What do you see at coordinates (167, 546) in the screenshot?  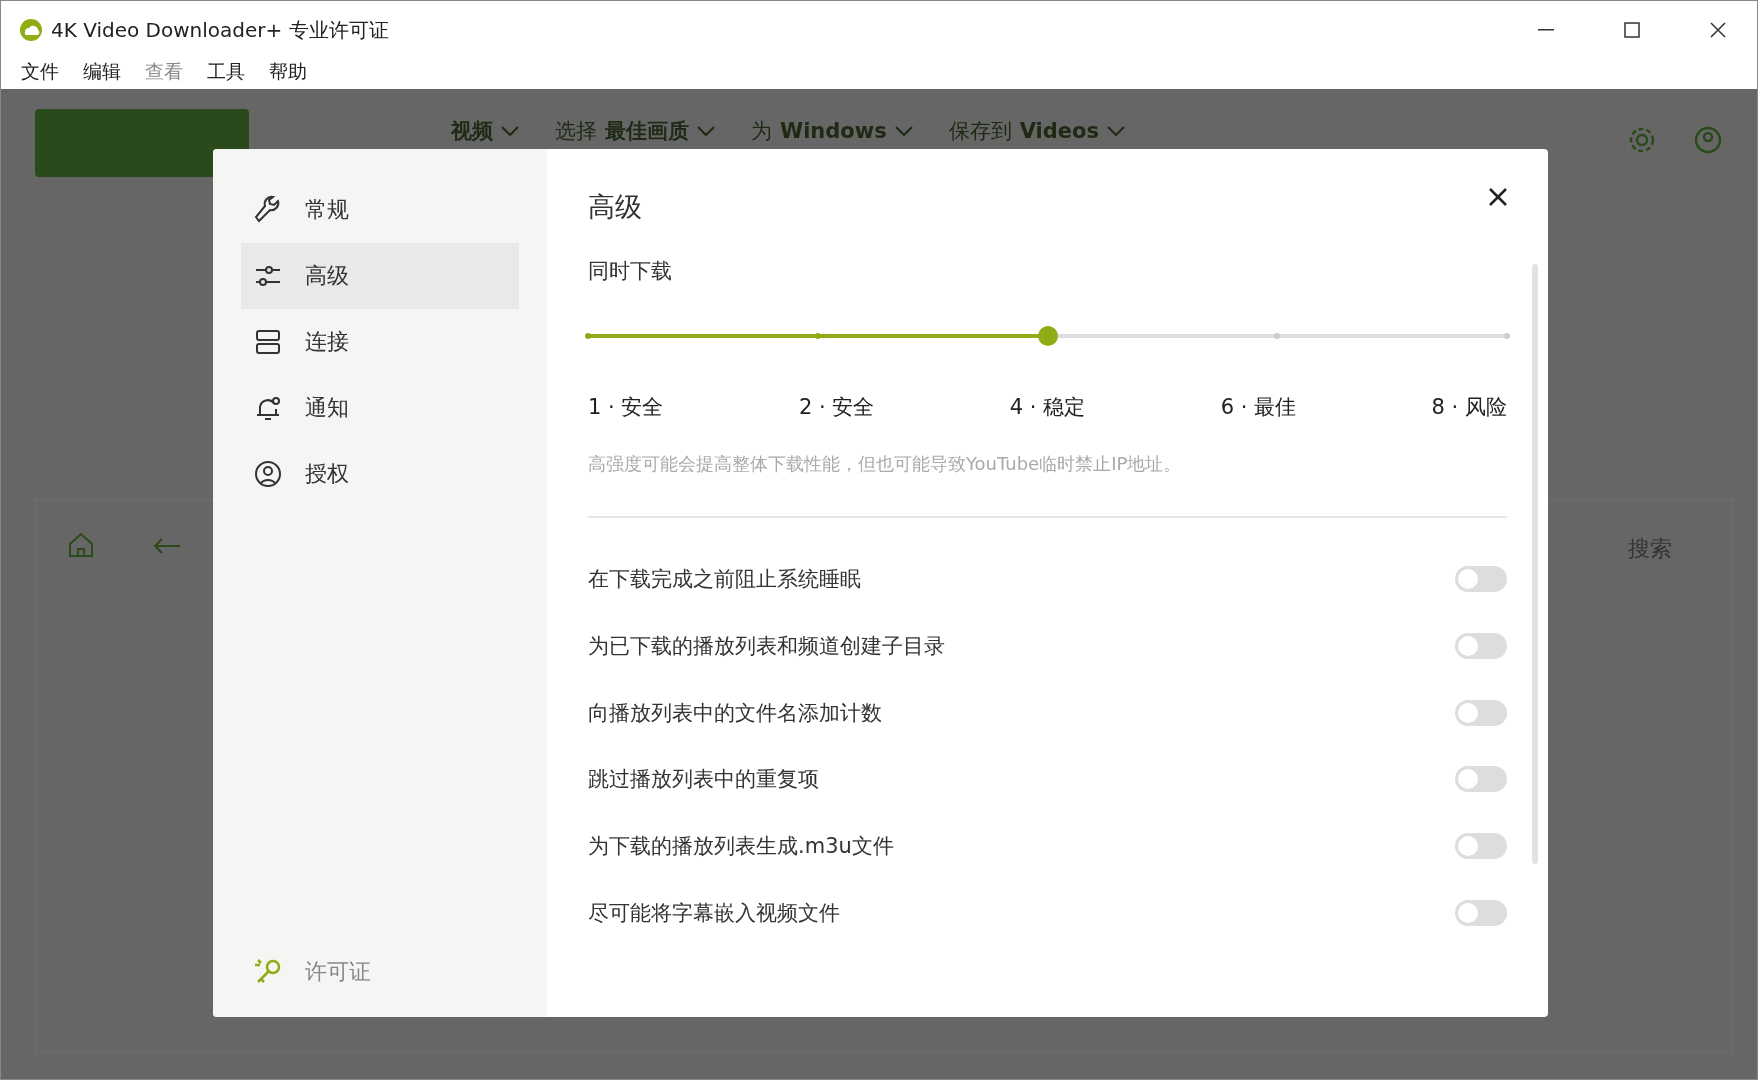 I see `back-arrow-icon` at bounding box center [167, 546].